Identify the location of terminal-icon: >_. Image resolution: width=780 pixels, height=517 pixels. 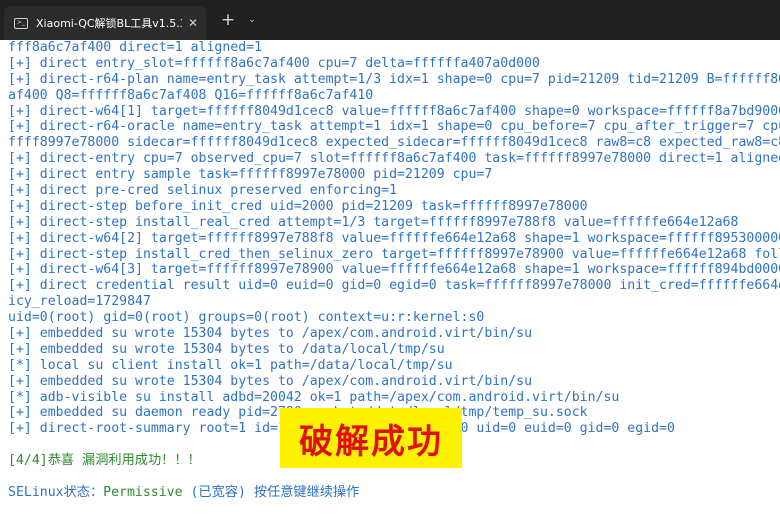
(21, 23).